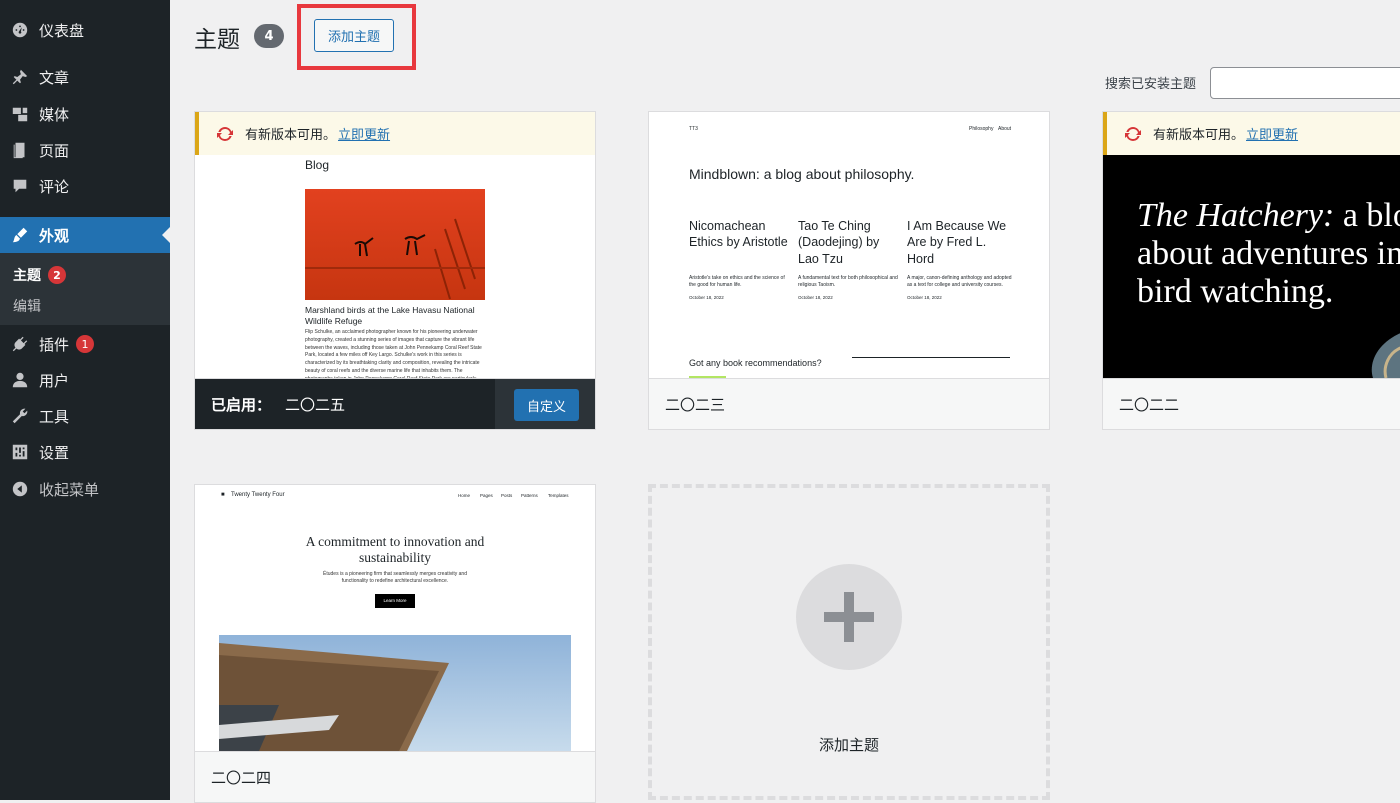  Describe the element at coordinates (395, 403) in the screenshot. I see `theme-name-bar: 已启用： 二〇二五 自定义` at that location.